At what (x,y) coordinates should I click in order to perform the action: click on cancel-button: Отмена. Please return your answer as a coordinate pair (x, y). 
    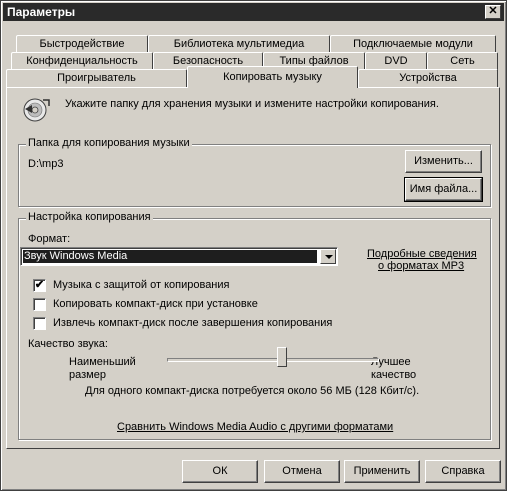
    Looking at the image, I should click on (302, 471).